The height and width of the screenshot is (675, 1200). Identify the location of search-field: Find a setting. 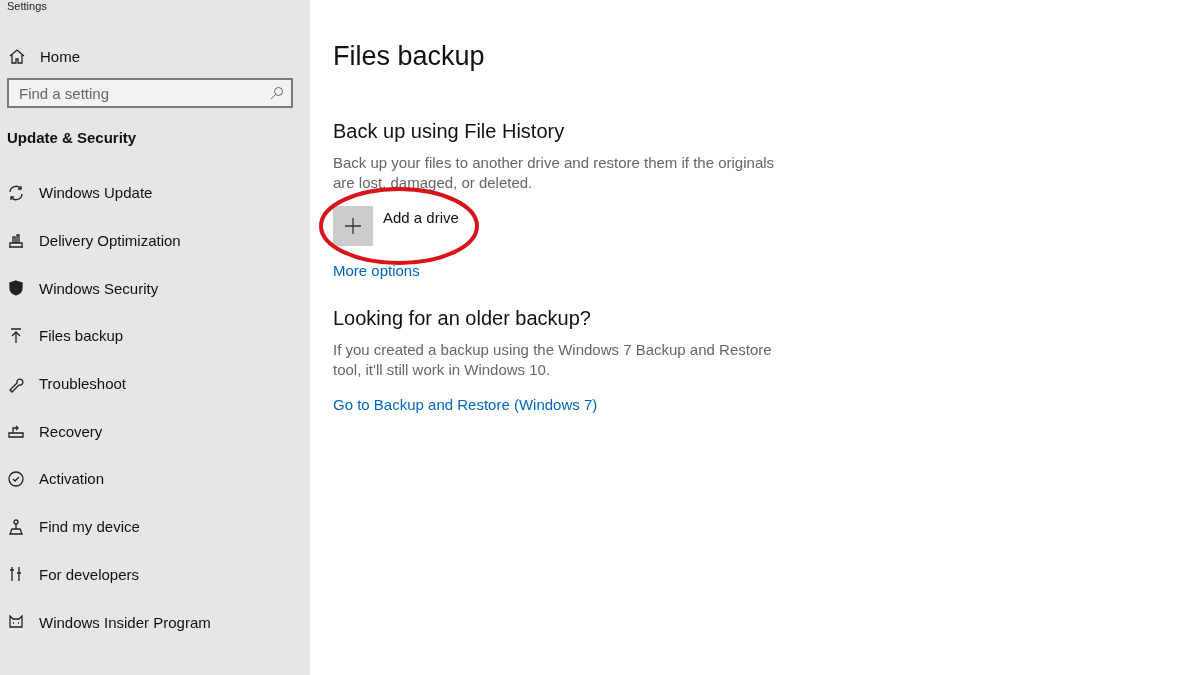
(150, 93).